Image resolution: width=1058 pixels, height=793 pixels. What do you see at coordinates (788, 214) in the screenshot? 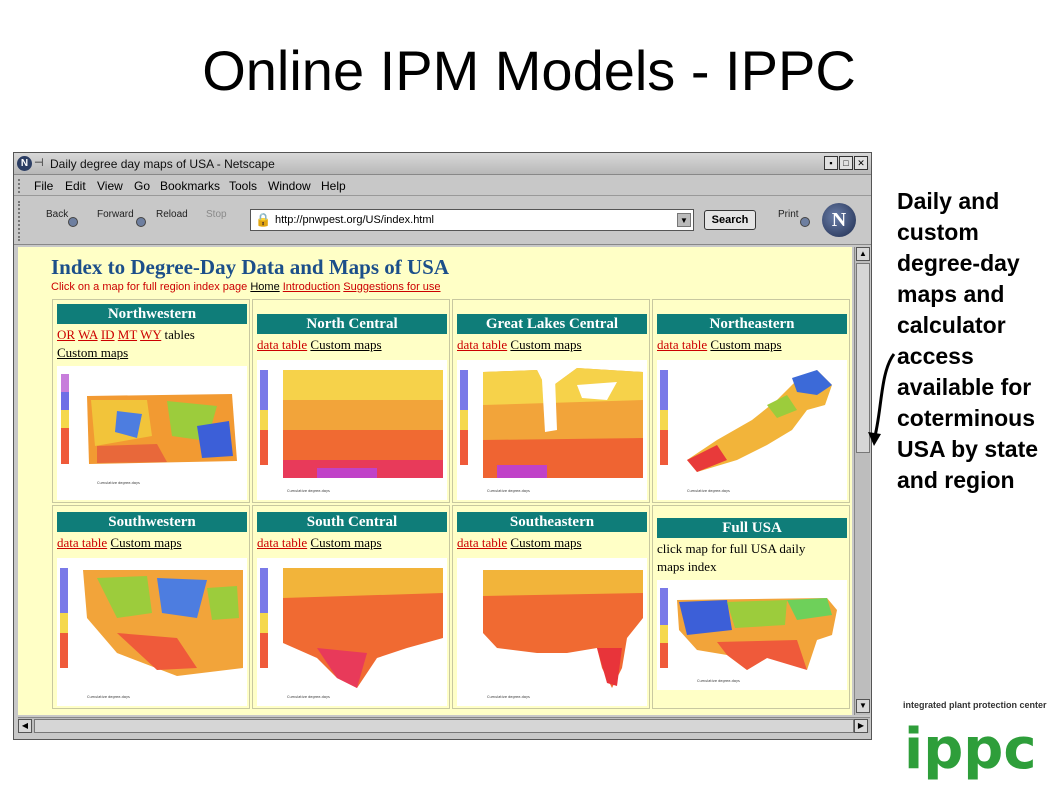
I see `print-button: Print` at bounding box center [788, 214].